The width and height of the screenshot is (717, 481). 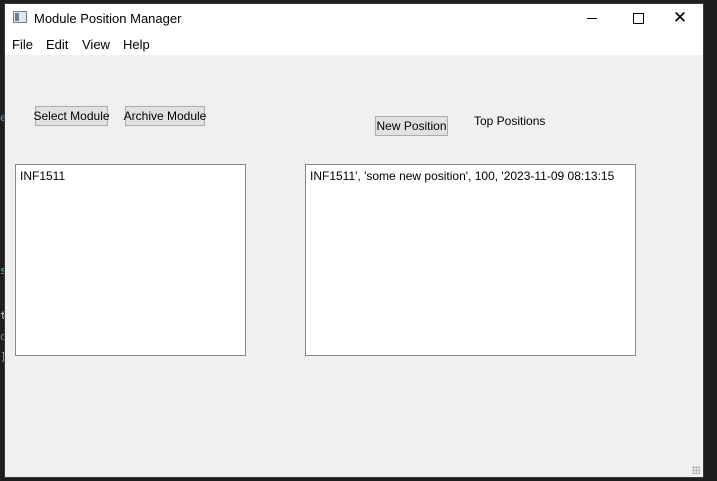 I want to click on menu-edit: Edit, so click(x=57, y=44).